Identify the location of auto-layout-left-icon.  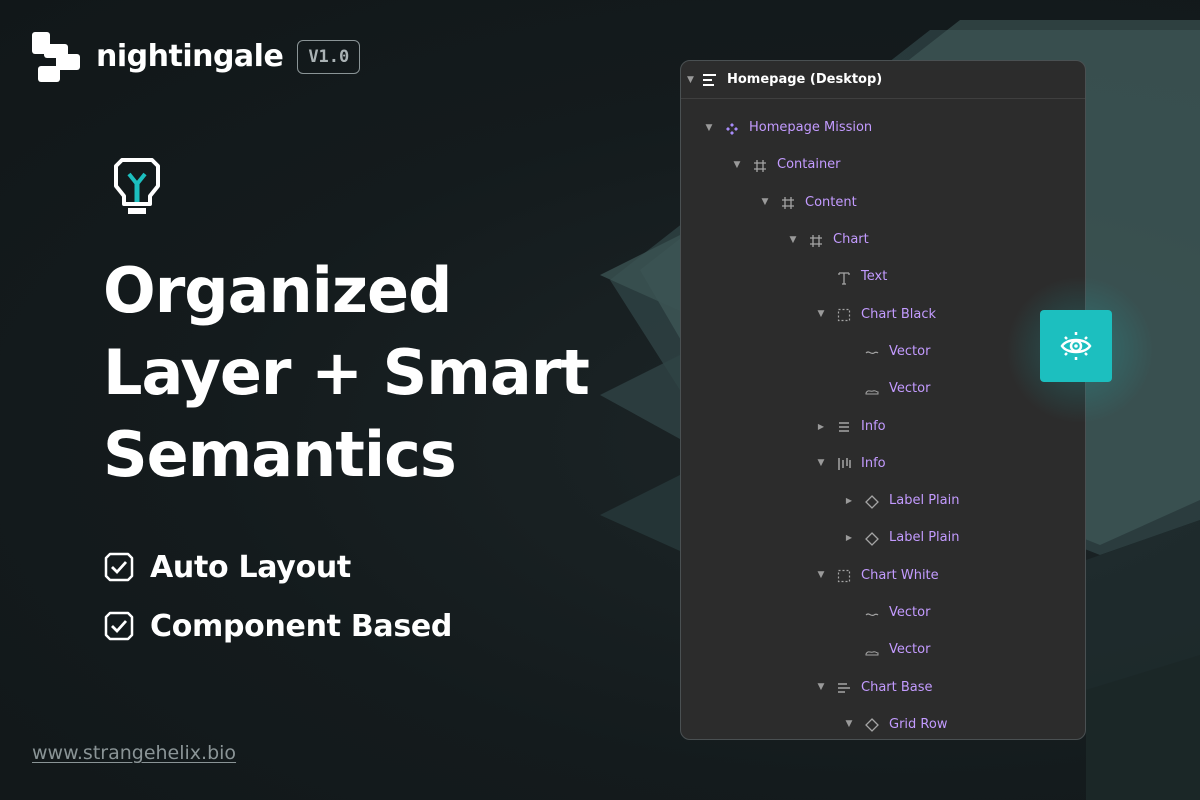
(844, 687).